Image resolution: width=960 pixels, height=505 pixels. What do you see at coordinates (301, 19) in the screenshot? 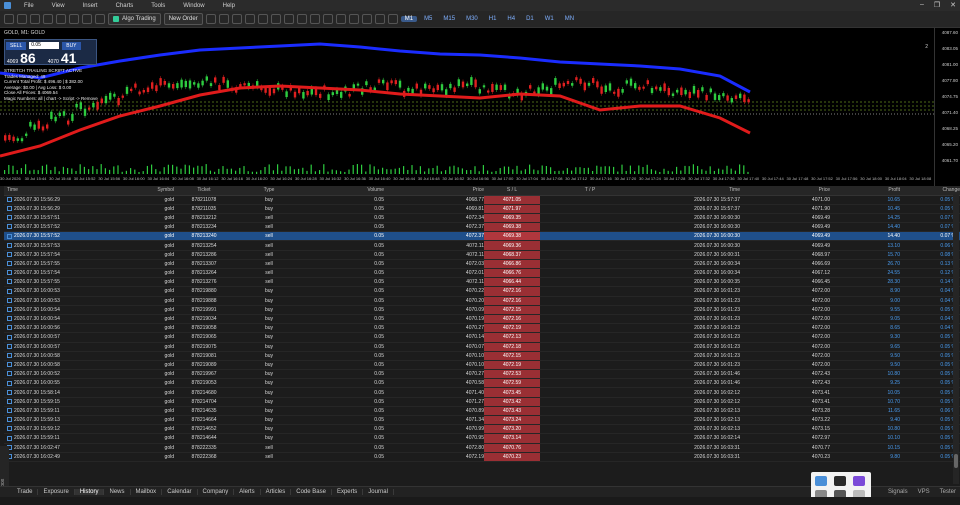
I see `line-chart-icon` at bounding box center [301, 19].